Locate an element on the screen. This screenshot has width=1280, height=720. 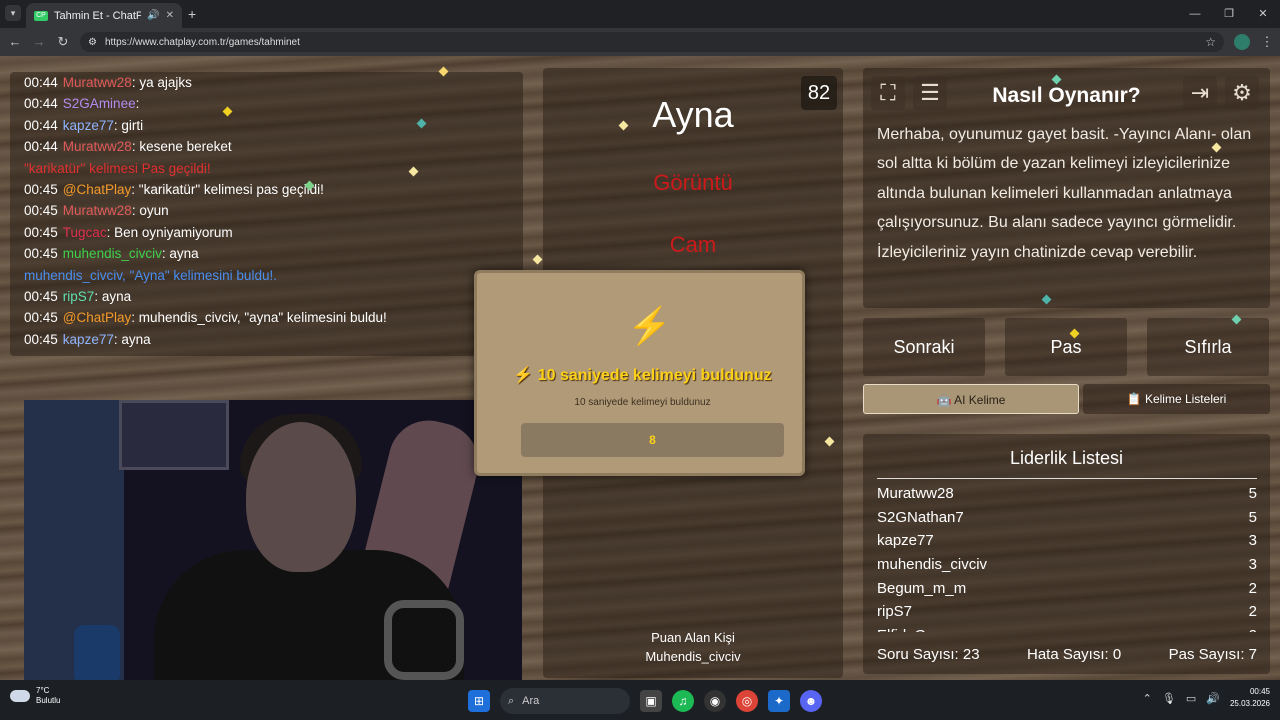
how-to-play-title: Nasıl Oynanır? is located at coordinates (1066, 95).